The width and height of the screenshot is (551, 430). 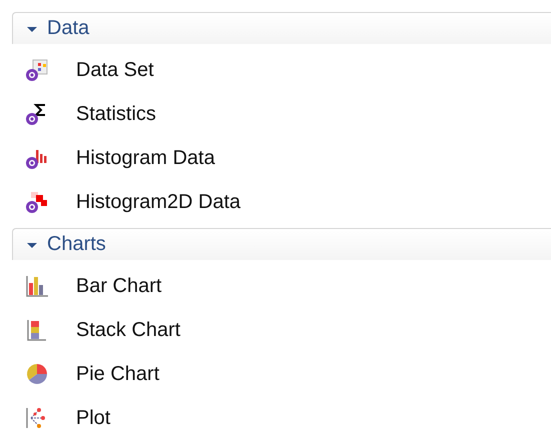 What do you see at coordinates (281, 244) in the screenshot?
I see `section-header: Charts` at bounding box center [281, 244].